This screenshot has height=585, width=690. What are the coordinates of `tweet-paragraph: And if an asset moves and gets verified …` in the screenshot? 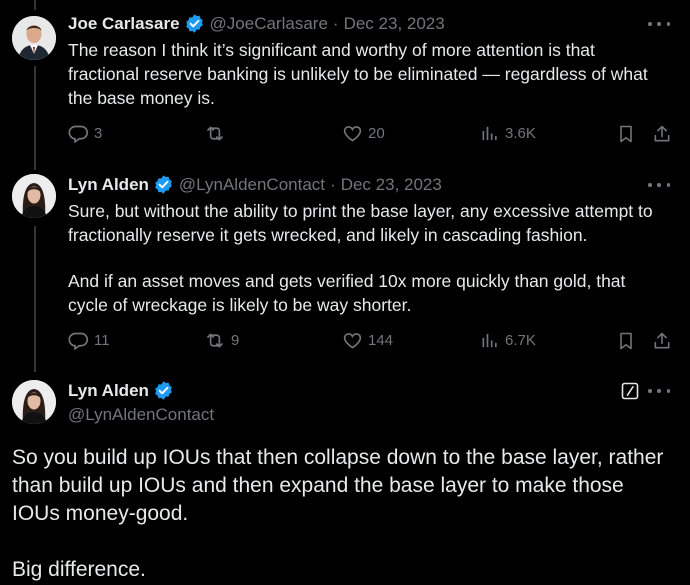 It's located at (347, 293).